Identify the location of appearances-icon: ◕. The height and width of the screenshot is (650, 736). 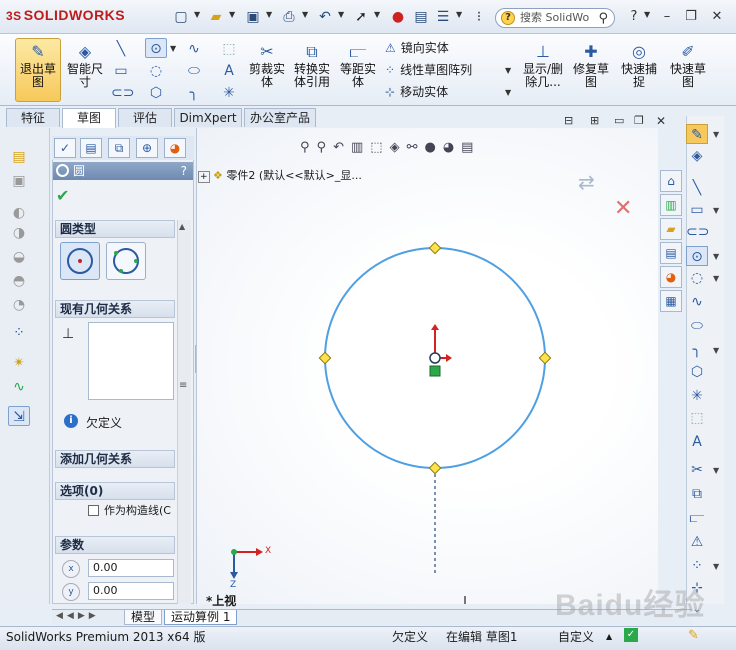
(671, 277).